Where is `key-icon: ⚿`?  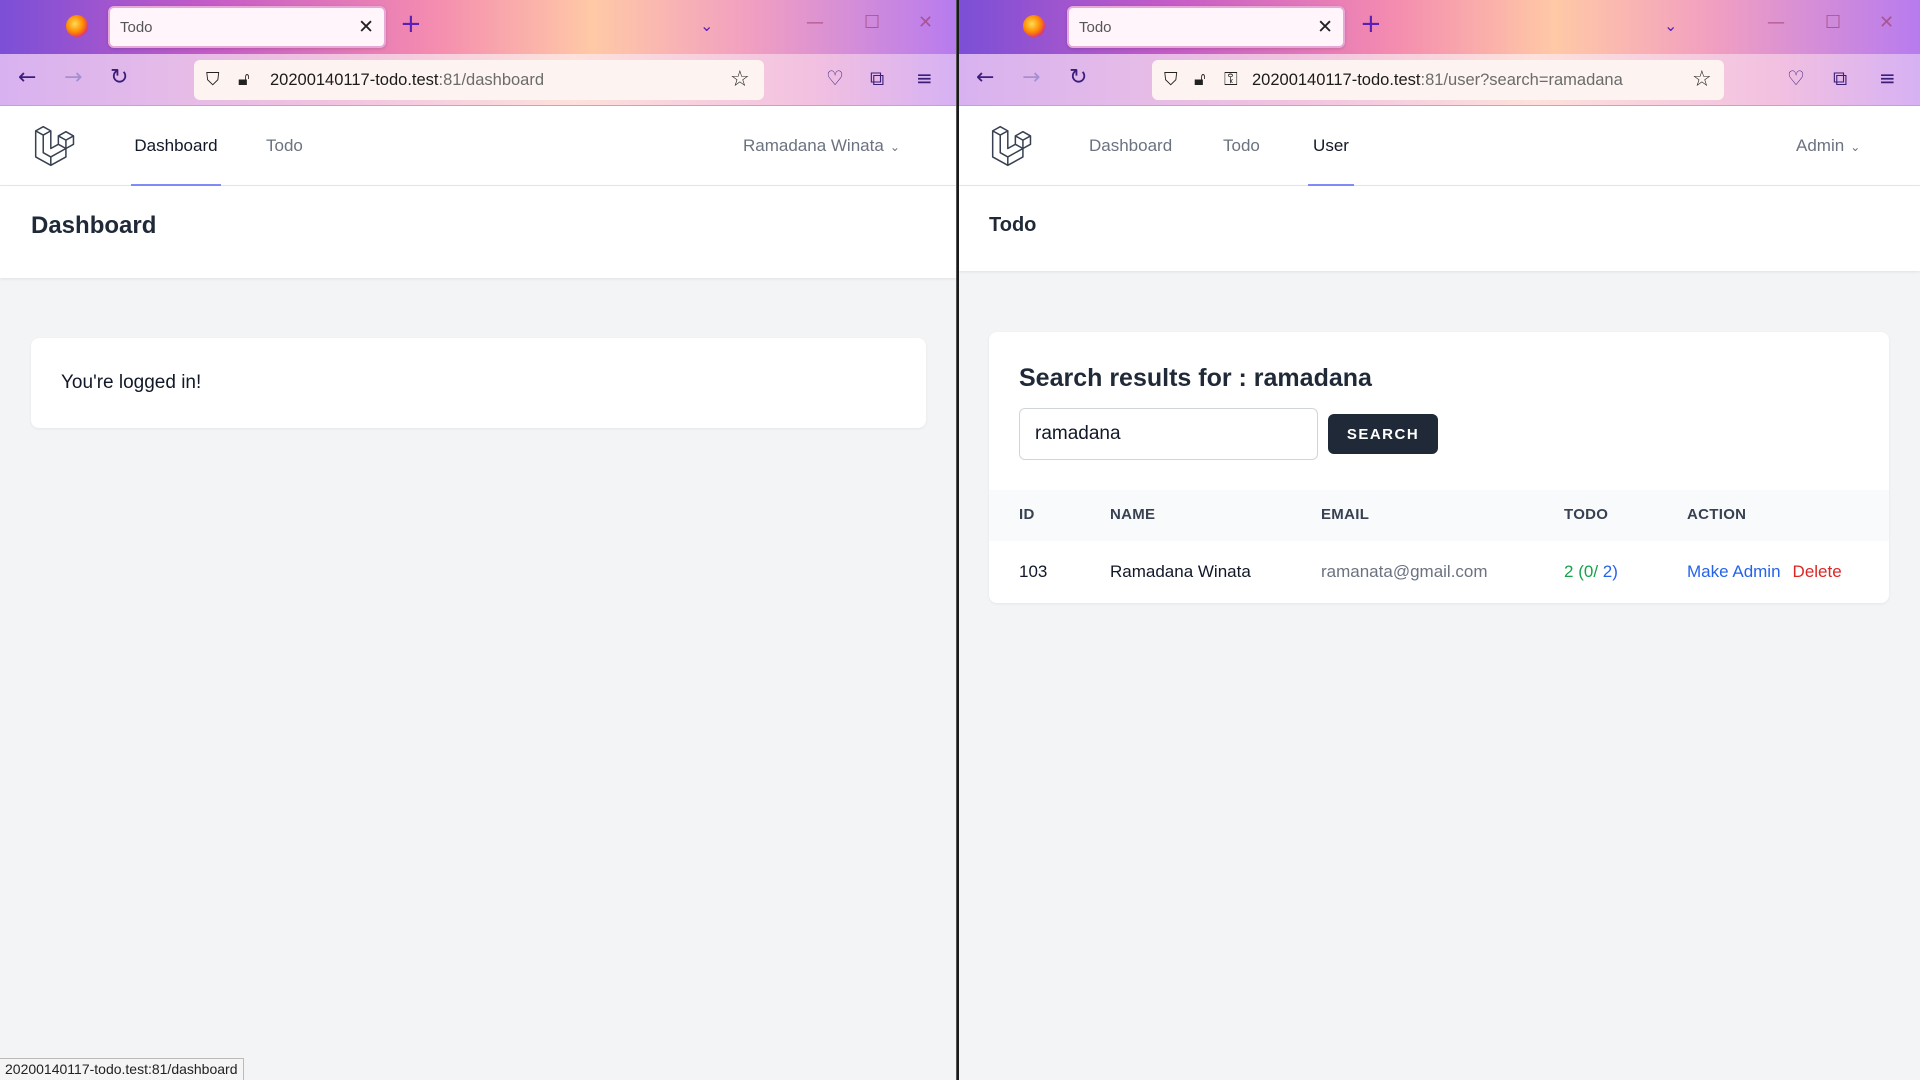 key-icon: ⚿ is located at coordinates (1231, 79).